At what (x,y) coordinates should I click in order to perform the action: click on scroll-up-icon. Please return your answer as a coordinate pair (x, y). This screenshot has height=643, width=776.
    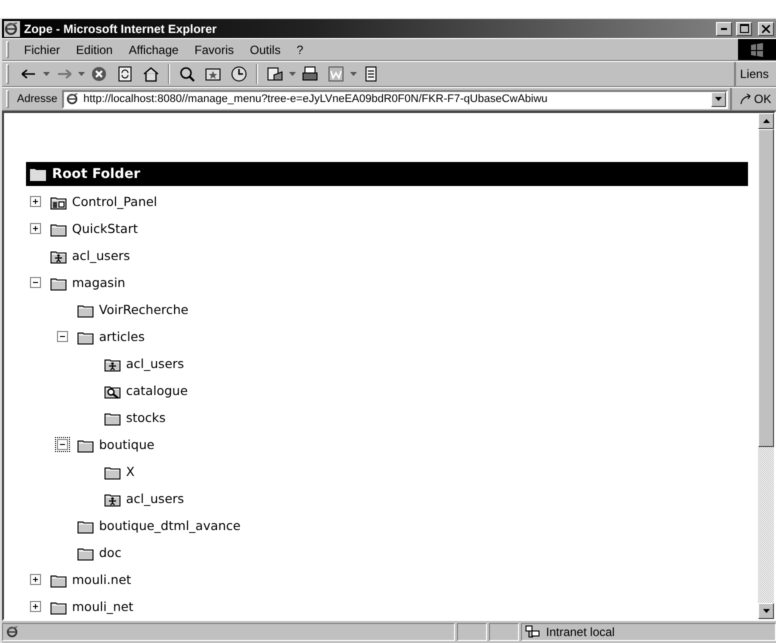
    Looking at the image, I should click on (766, 121).